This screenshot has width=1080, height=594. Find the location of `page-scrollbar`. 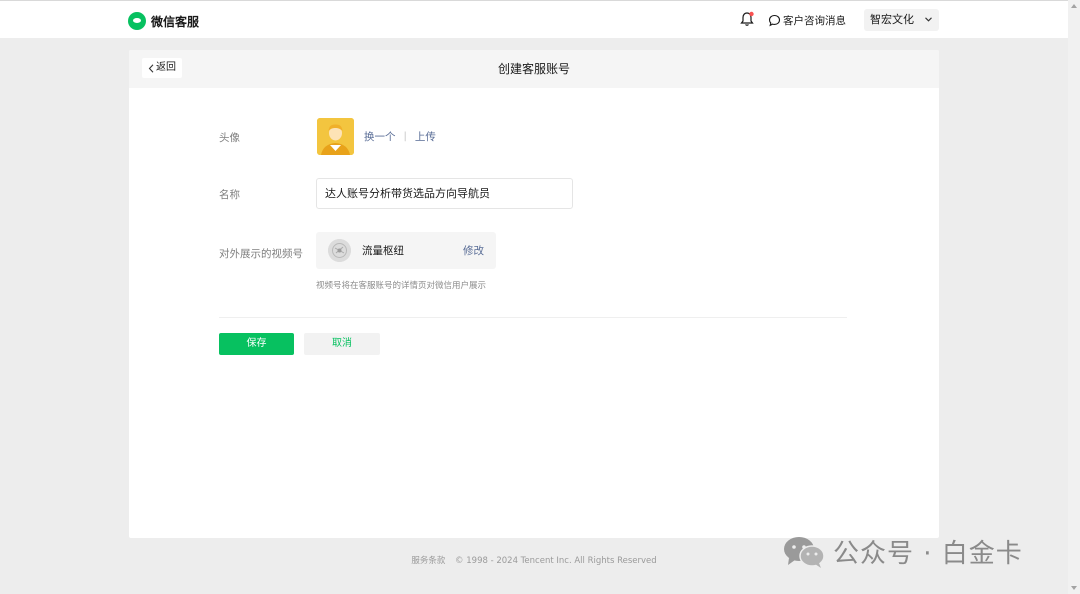

page-scrollbar is located at coordinates (1074, 297).